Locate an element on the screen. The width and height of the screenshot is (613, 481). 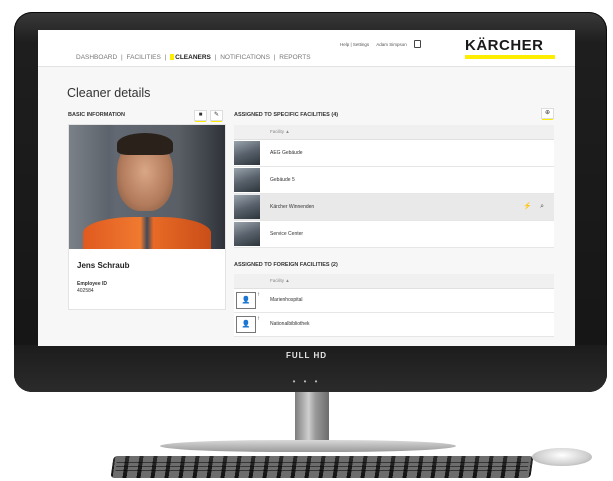
nav-cleaners: CLEANERS is located at coordinates (190, 57).